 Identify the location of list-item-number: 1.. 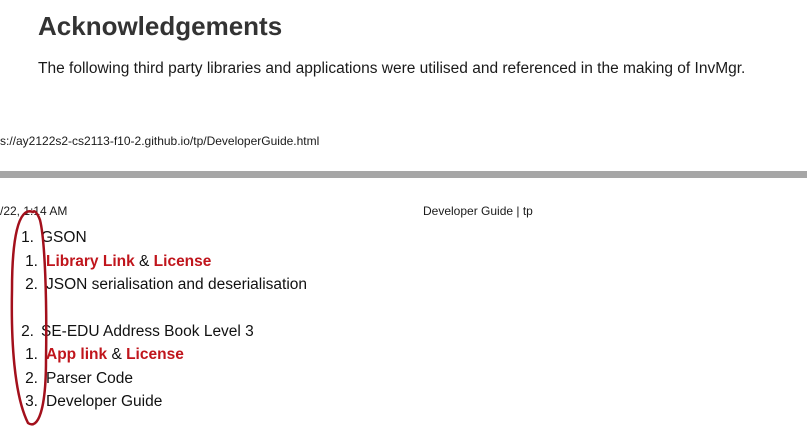
(27, 237).